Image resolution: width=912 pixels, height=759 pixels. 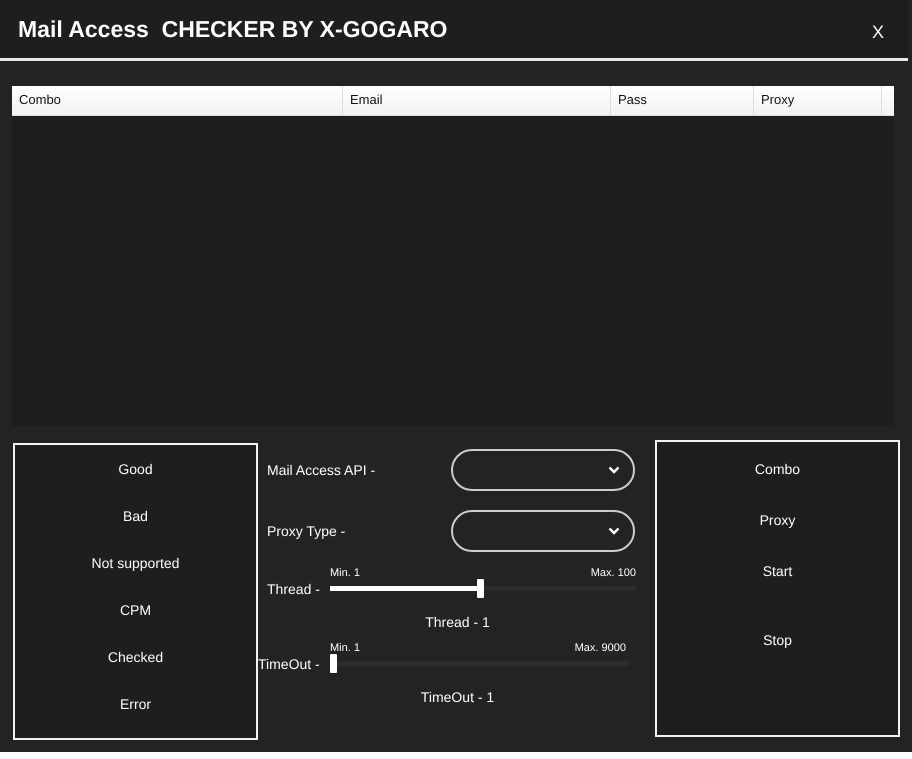 What do you see at coordinates (136, 564) in the screenshot?
I see `stat-label: Not supported` at bounding box center [136, 564].